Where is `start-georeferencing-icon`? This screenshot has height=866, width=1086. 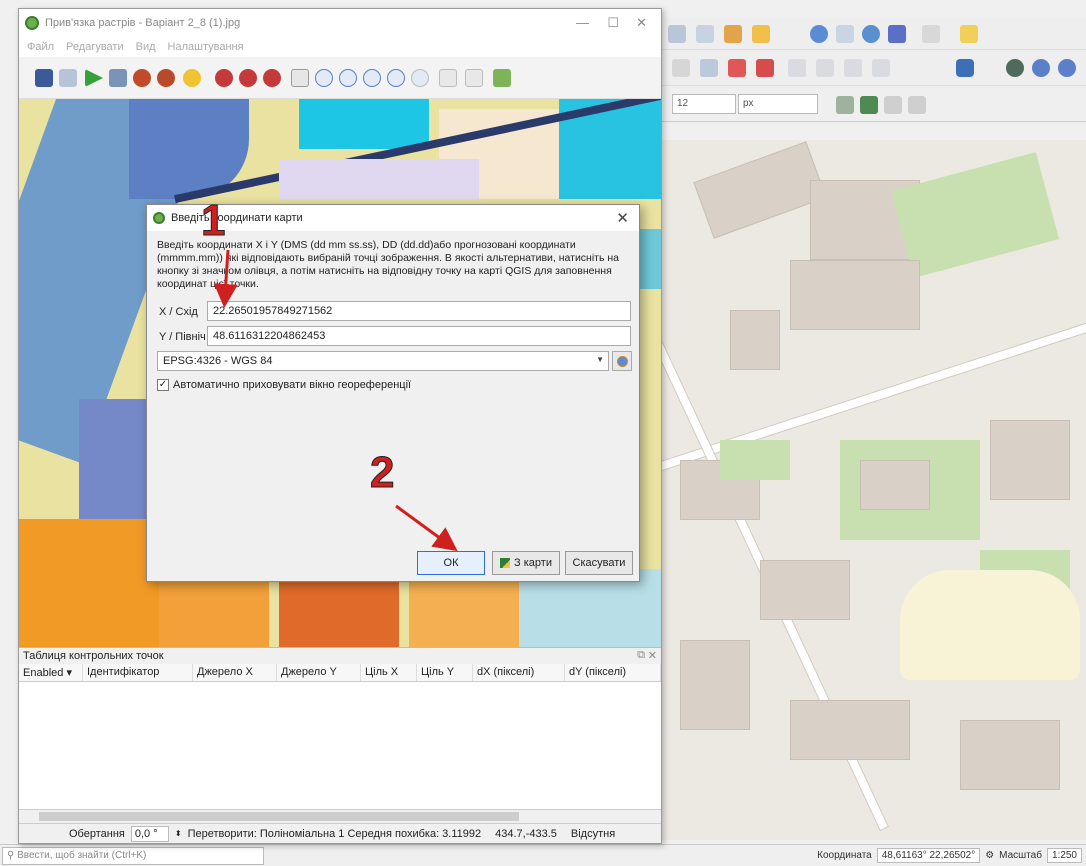 start-georeferencing-icon is located at coordinates (94, 78).